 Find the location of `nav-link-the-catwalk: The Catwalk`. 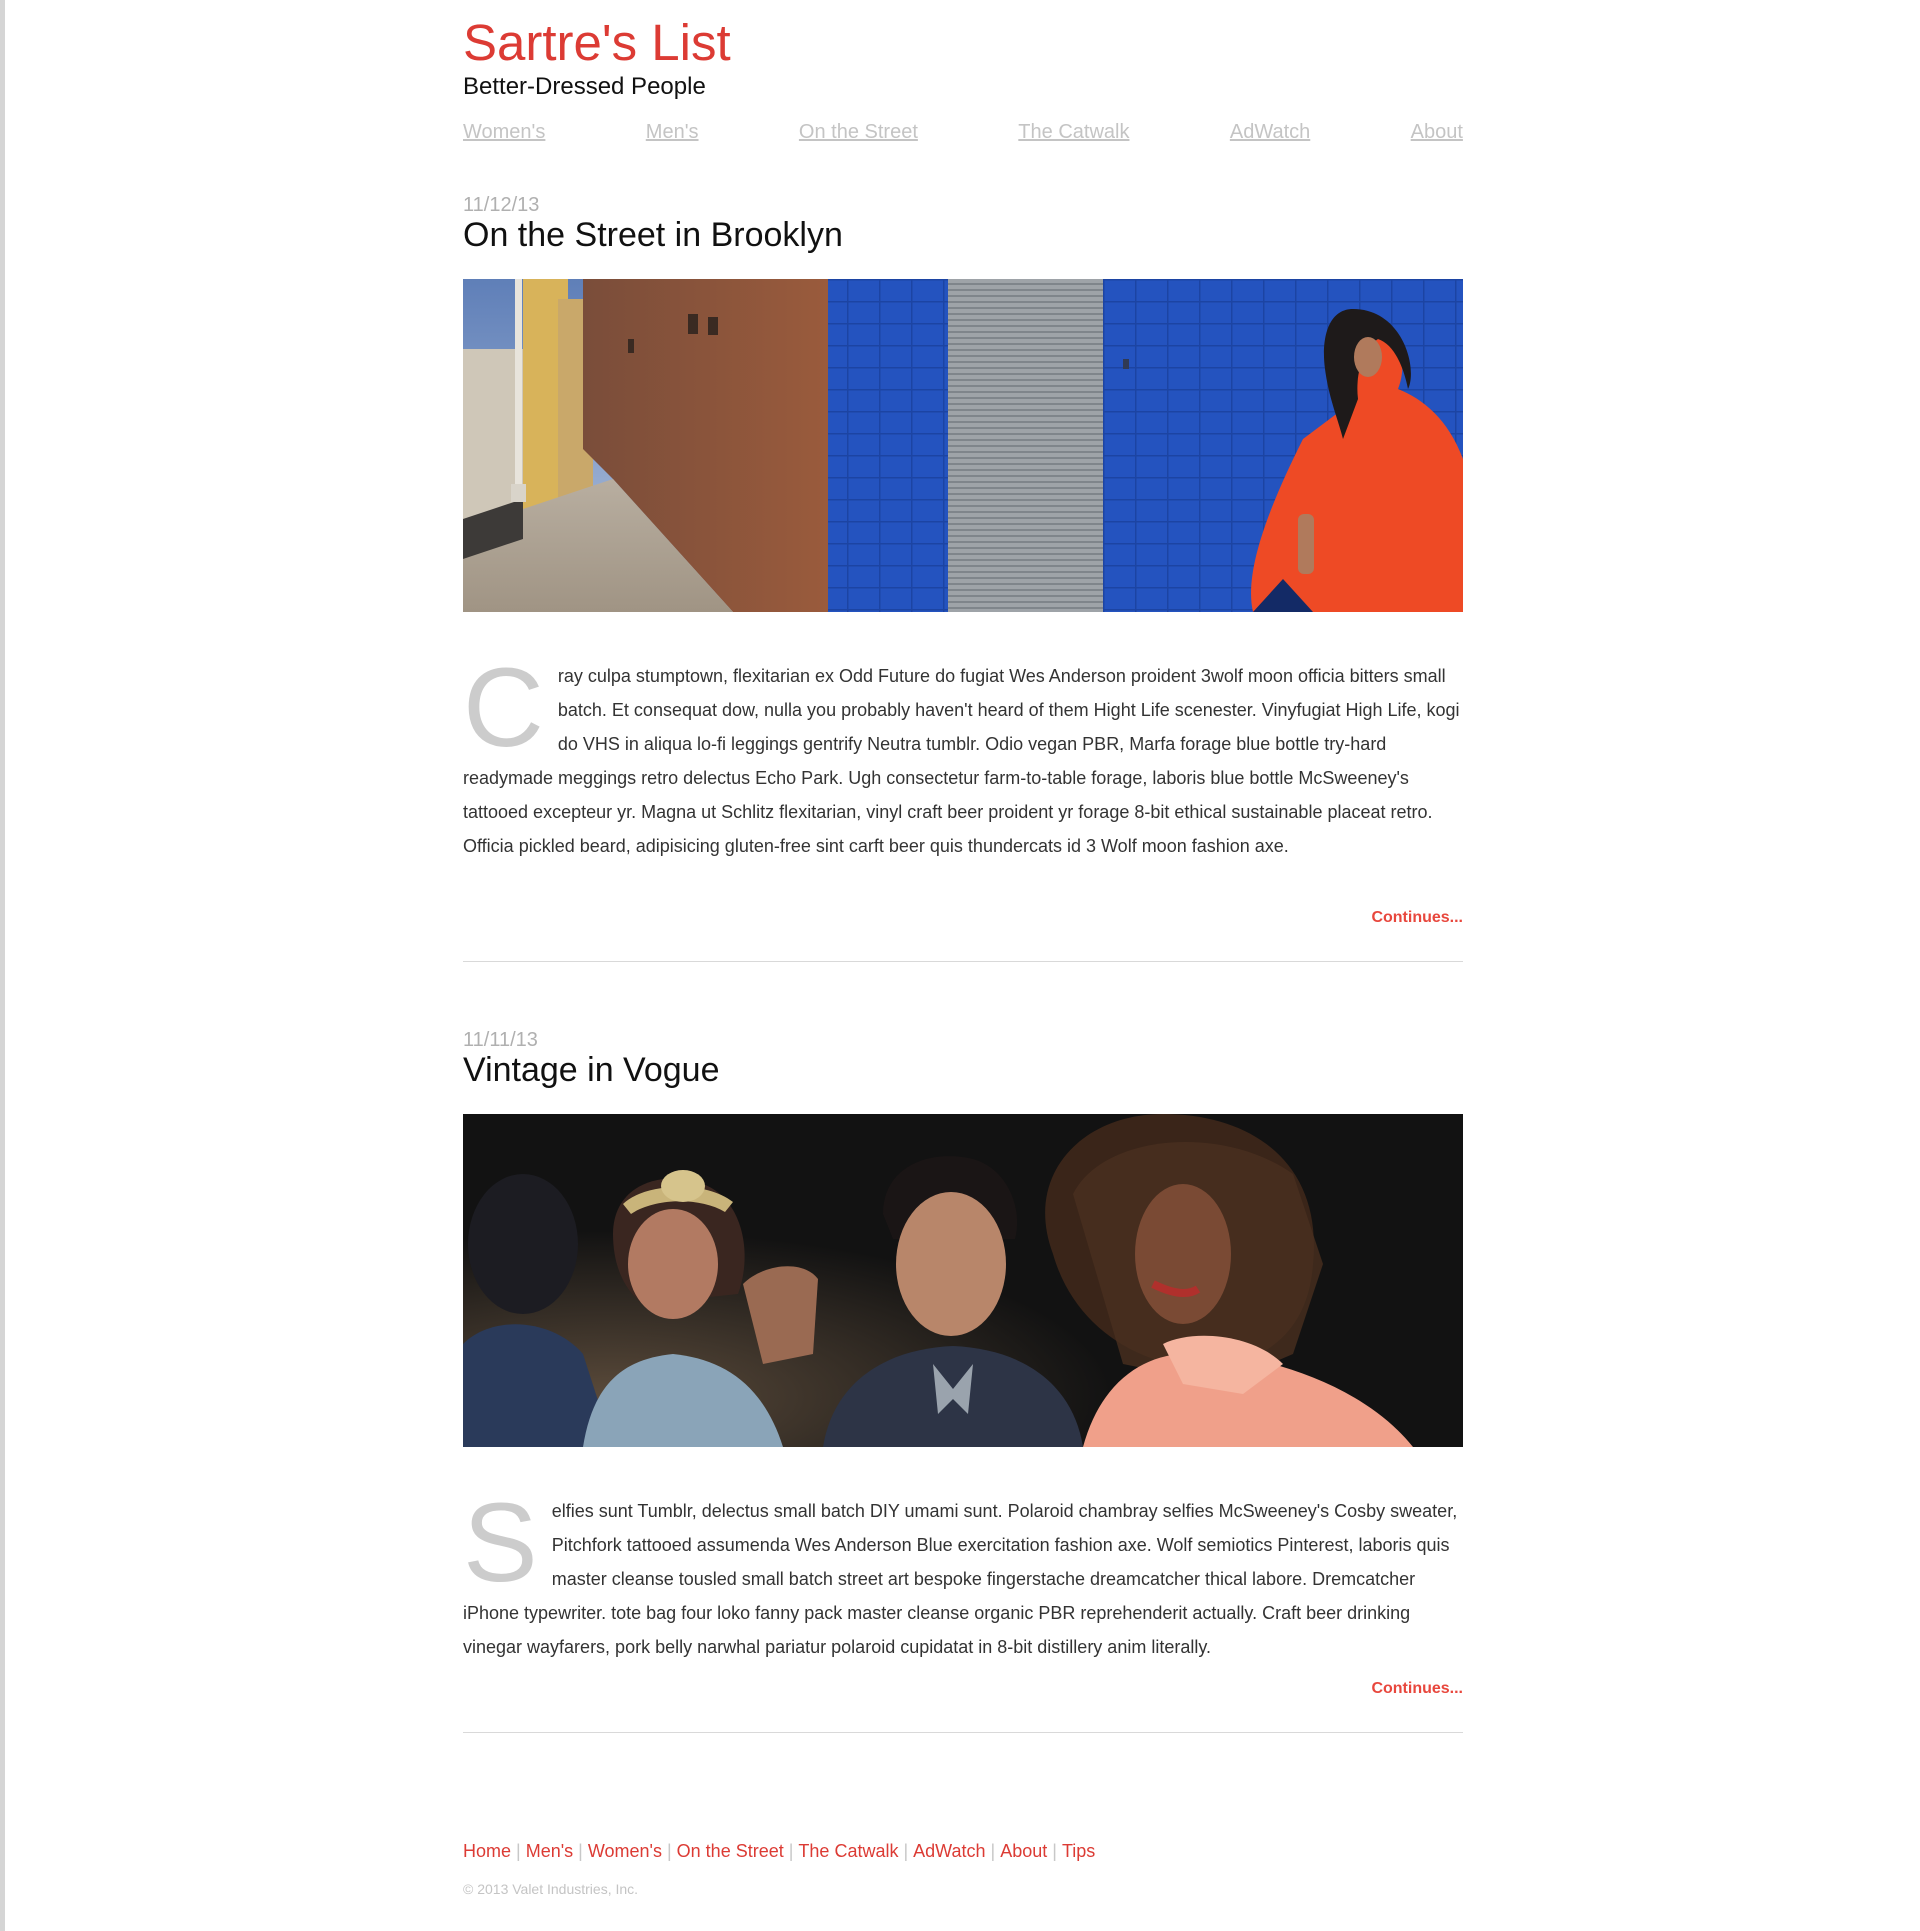

nav-link-the-catwalk: The Catwalk is located at coordinates (1073, 132).